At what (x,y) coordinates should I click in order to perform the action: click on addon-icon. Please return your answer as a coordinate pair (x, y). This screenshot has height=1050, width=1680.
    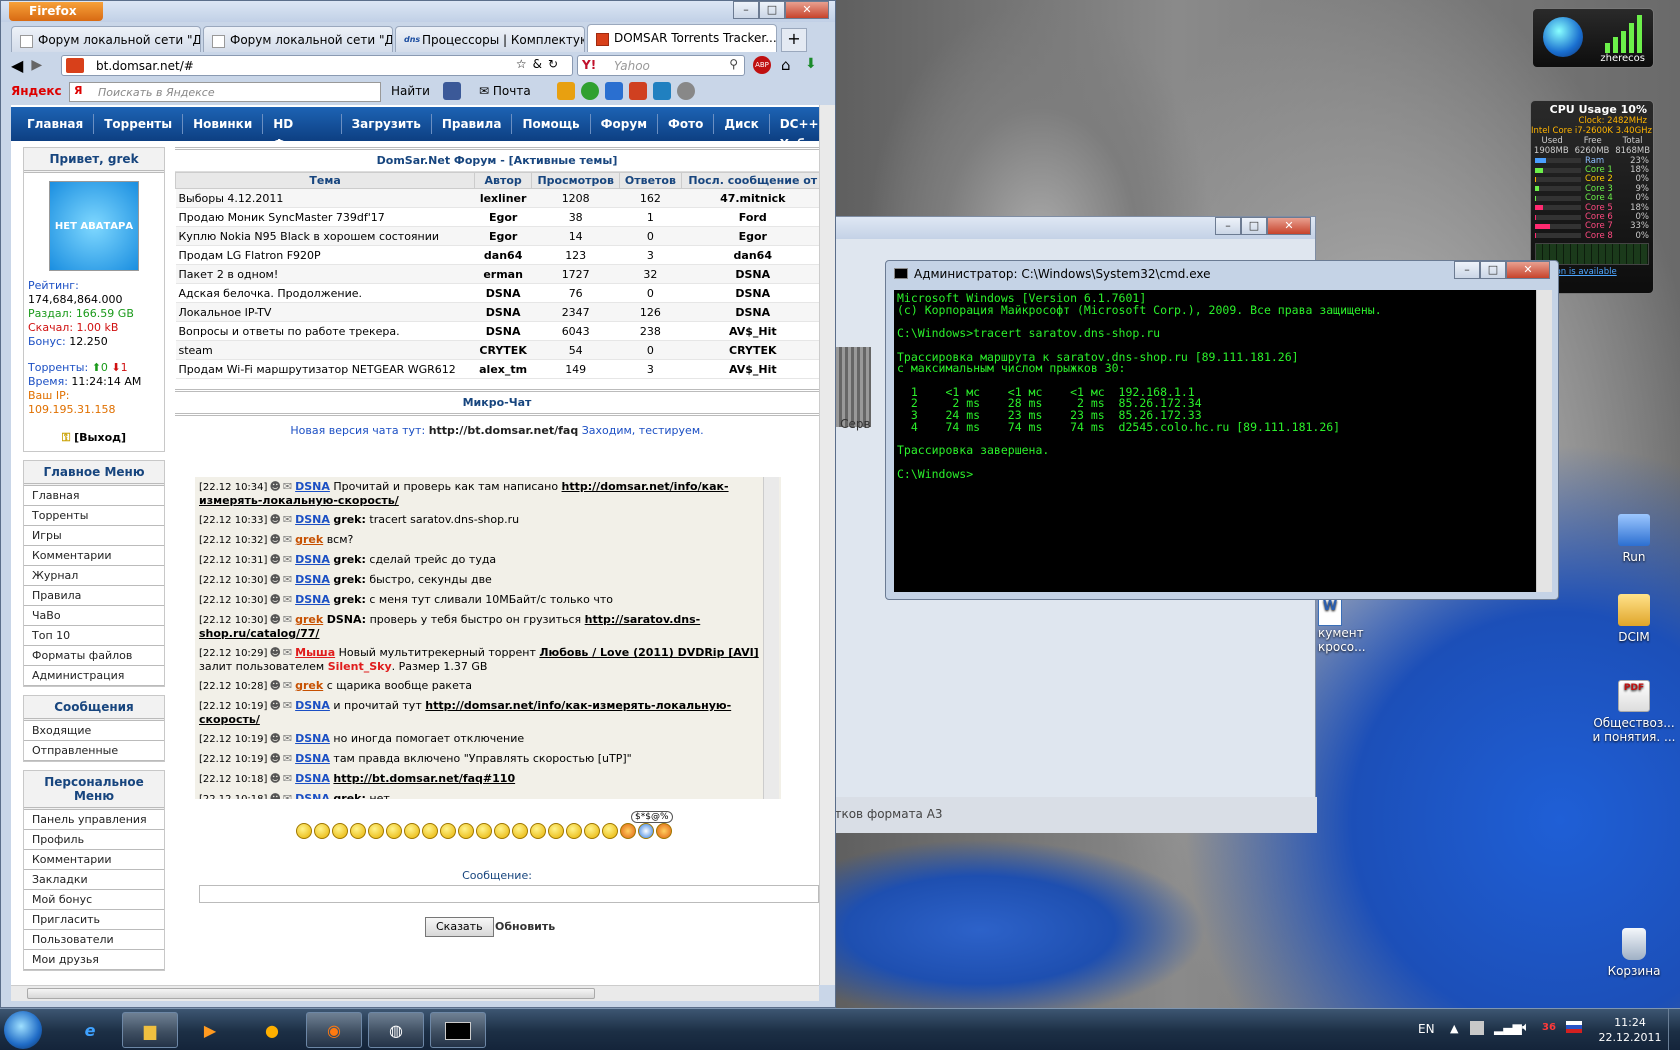
    Looking at the image, I should click on (590, 91).